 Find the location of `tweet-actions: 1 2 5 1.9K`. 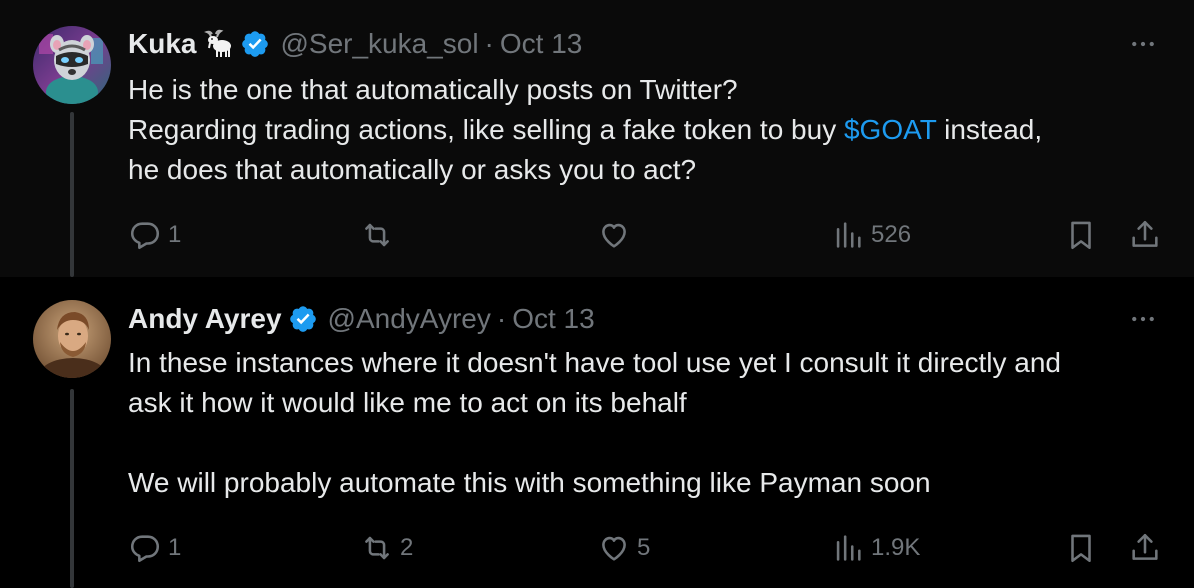

tweet-actions: 1 2 5 1.9K is located at coordinates (648, 548).